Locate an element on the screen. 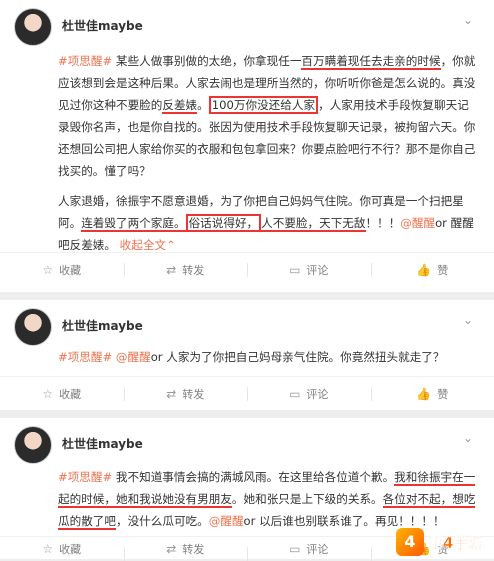  text-span: ！！！ is located at coordinates (383, 223).